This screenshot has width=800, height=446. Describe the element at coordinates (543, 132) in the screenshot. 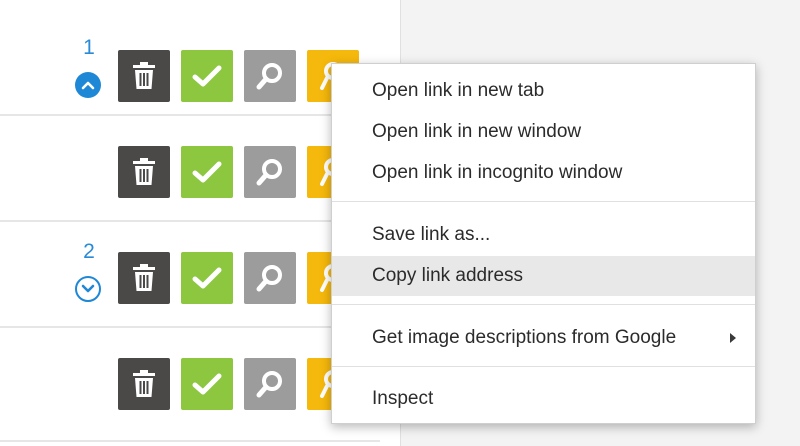

I see `menu-item-open-new-window: Open link in new window` at that location.